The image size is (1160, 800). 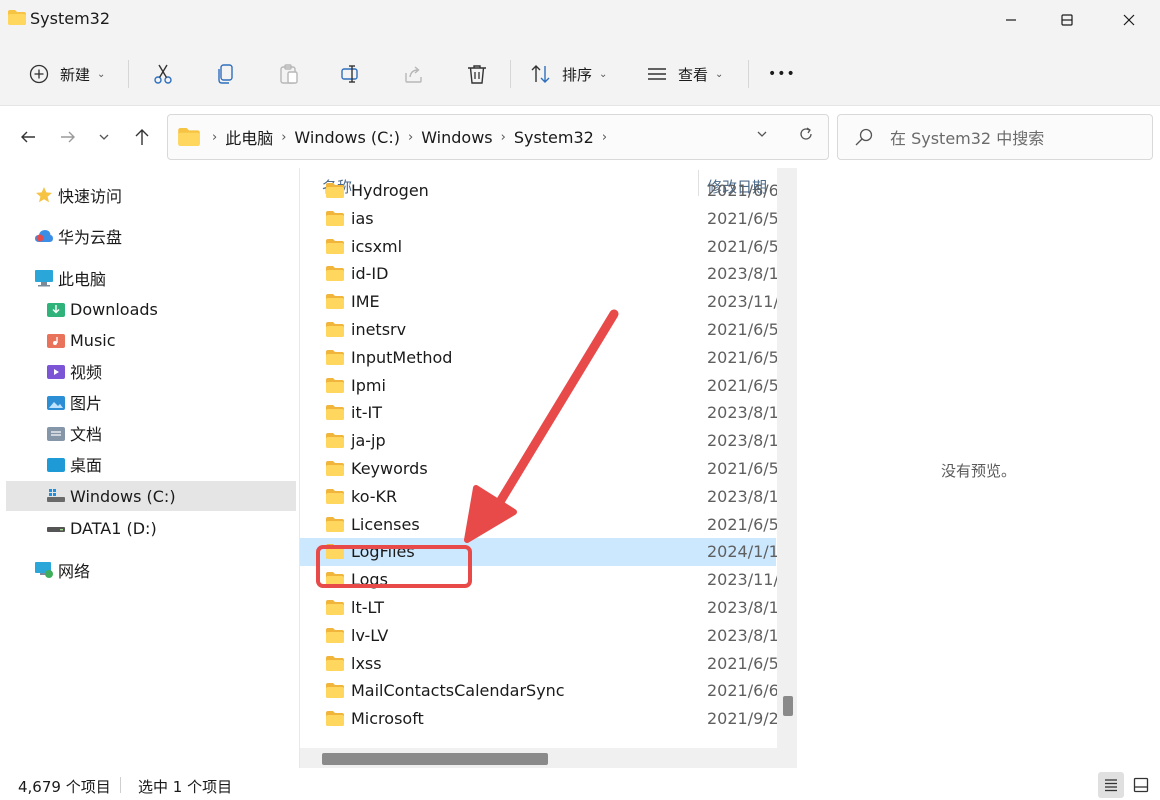 What do you see at coordinates (347, 137) in the screenshot?
I see `breadcrumb-windows-c: Windows (C:)` at bounding box center [347, 137].